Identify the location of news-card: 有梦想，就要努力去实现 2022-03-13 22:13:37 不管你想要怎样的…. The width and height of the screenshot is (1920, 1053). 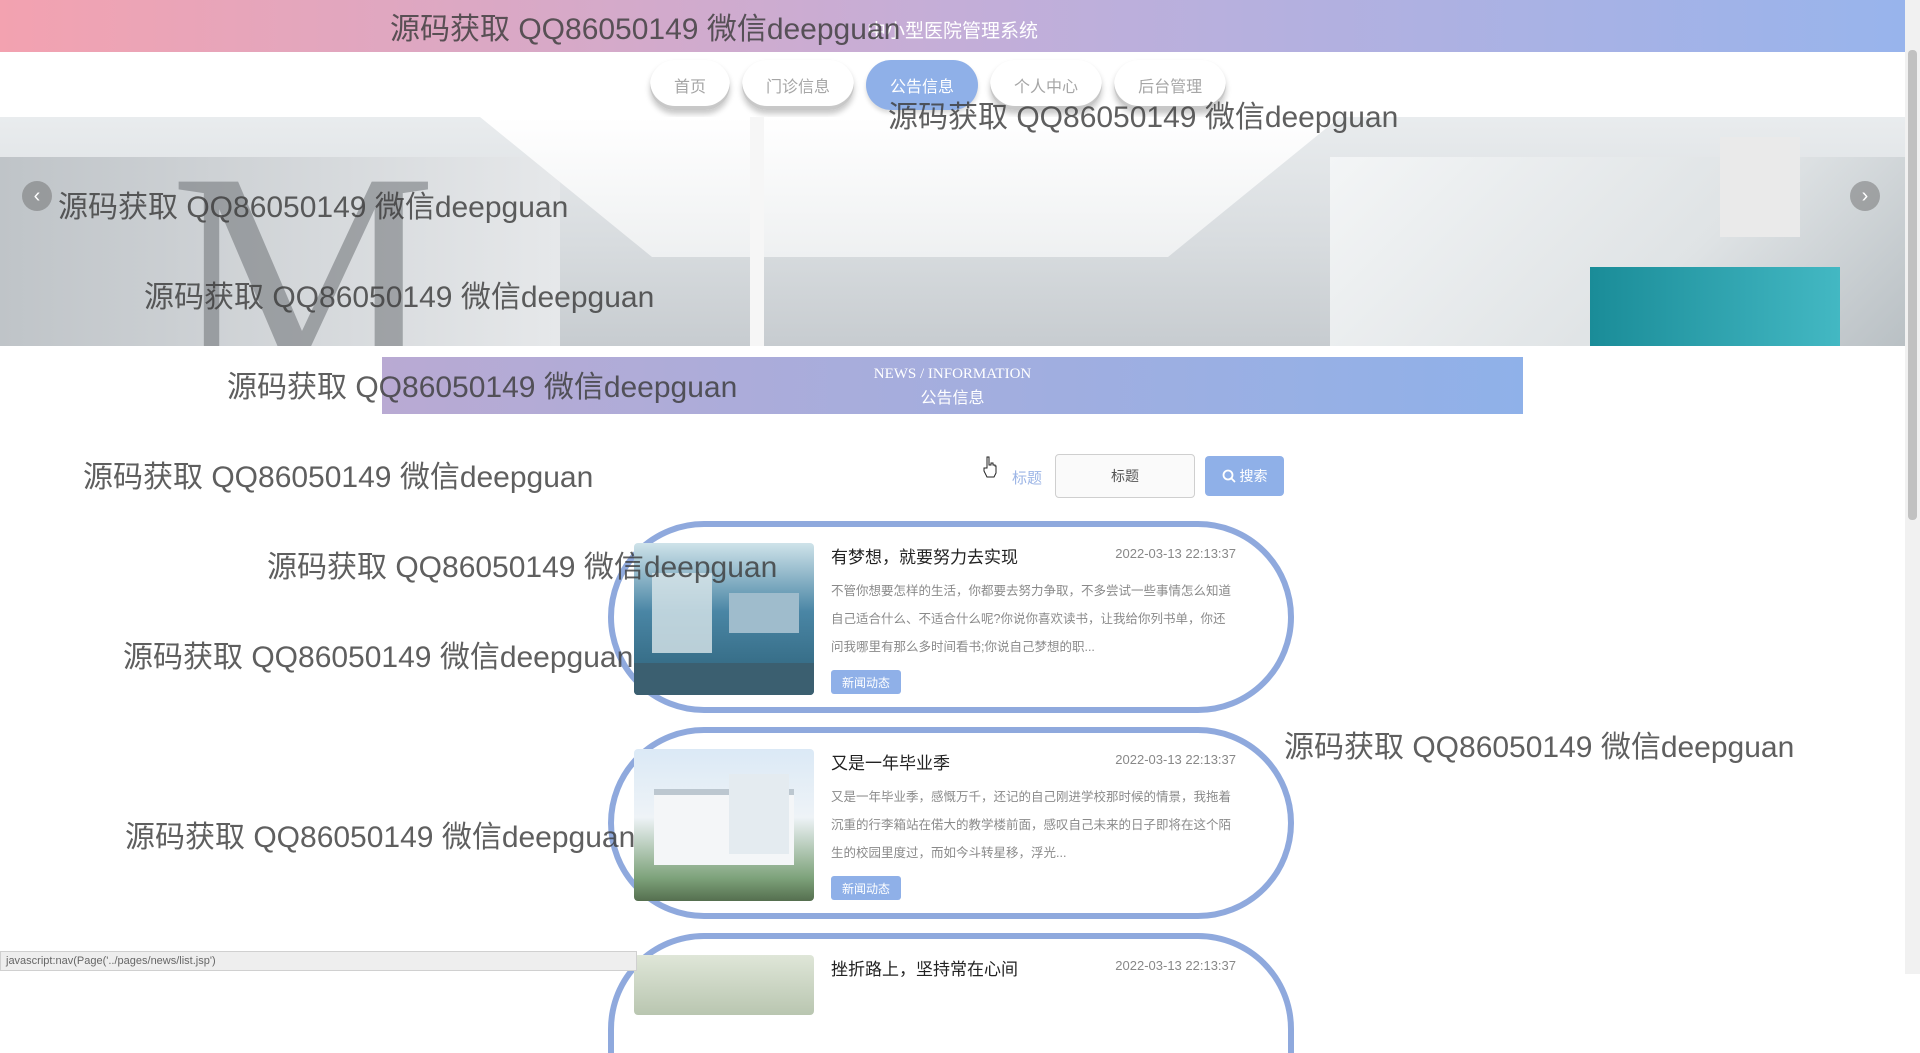
(951, 617).